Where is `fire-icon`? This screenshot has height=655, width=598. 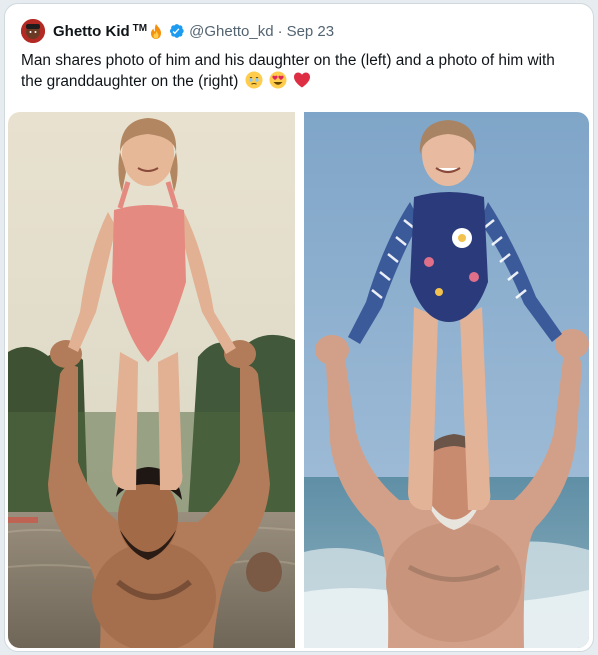
fire-icon is located at coordinates (156, 31).